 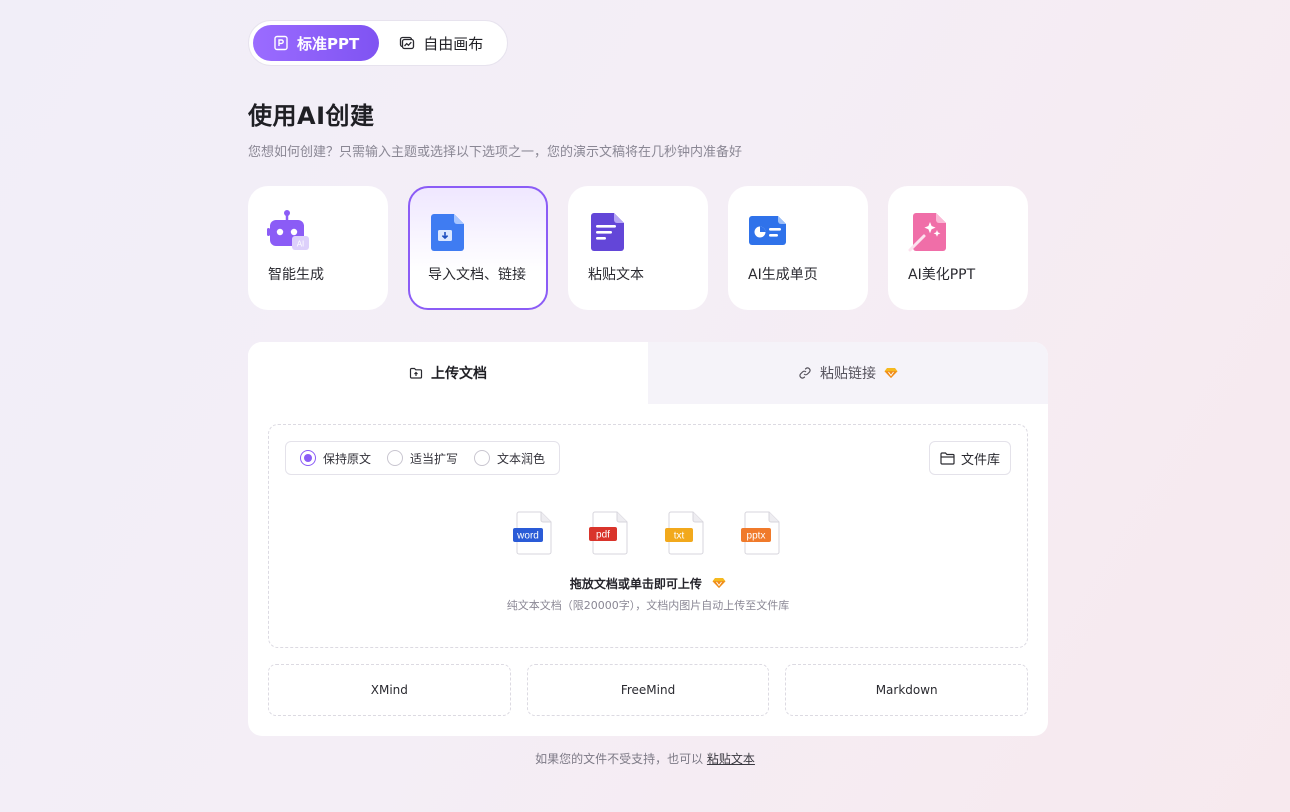 I want to click on folder-icon, so click(x=947, y=458).